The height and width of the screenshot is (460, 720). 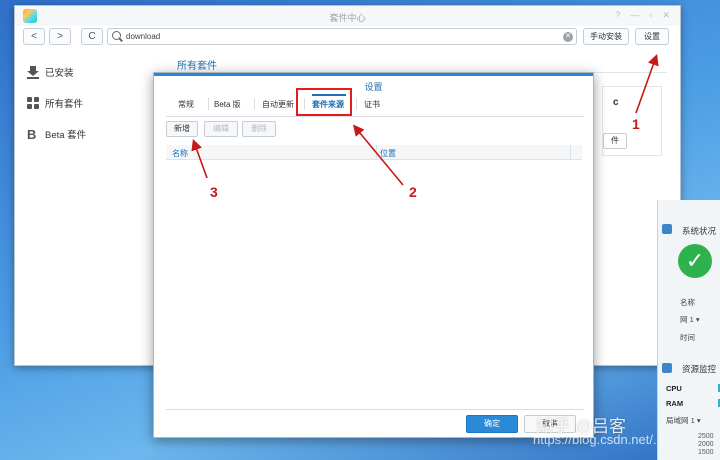 I want to click on highlight-box, so click(x=324, y=102).